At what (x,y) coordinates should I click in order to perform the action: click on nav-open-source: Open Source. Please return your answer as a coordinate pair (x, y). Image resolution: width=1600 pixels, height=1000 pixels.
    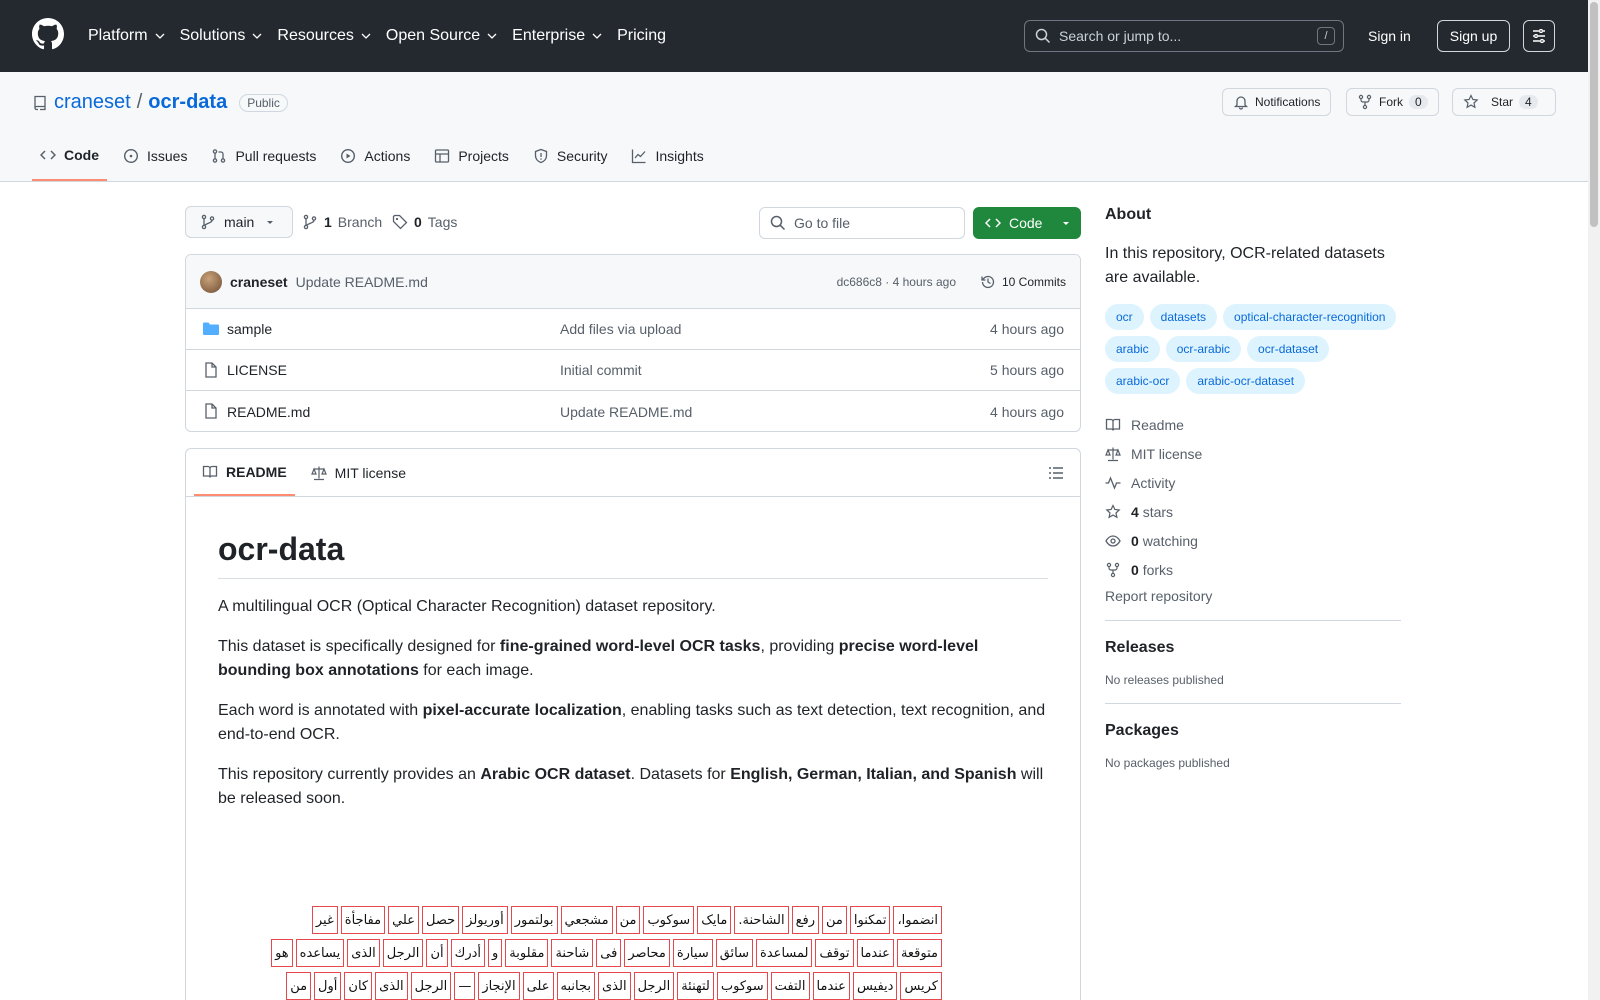
    Looking at the image, I should click on (442, 36).